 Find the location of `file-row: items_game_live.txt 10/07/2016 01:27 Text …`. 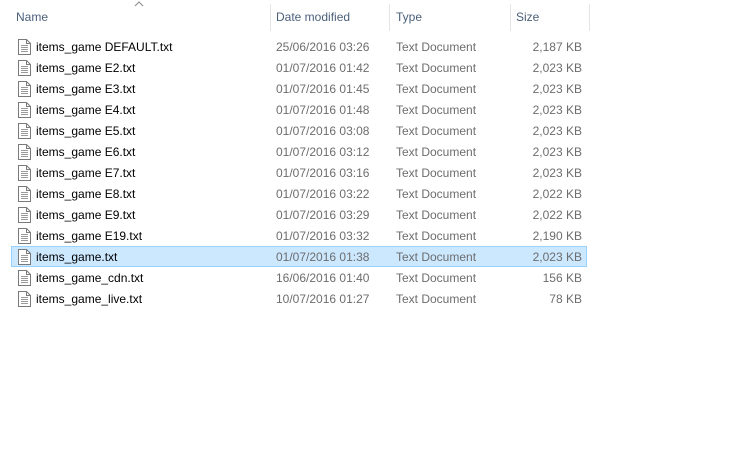

file-row: items_game_live.txt 10/07/2016 01:27 Text … is located at coordinates (299, 298).